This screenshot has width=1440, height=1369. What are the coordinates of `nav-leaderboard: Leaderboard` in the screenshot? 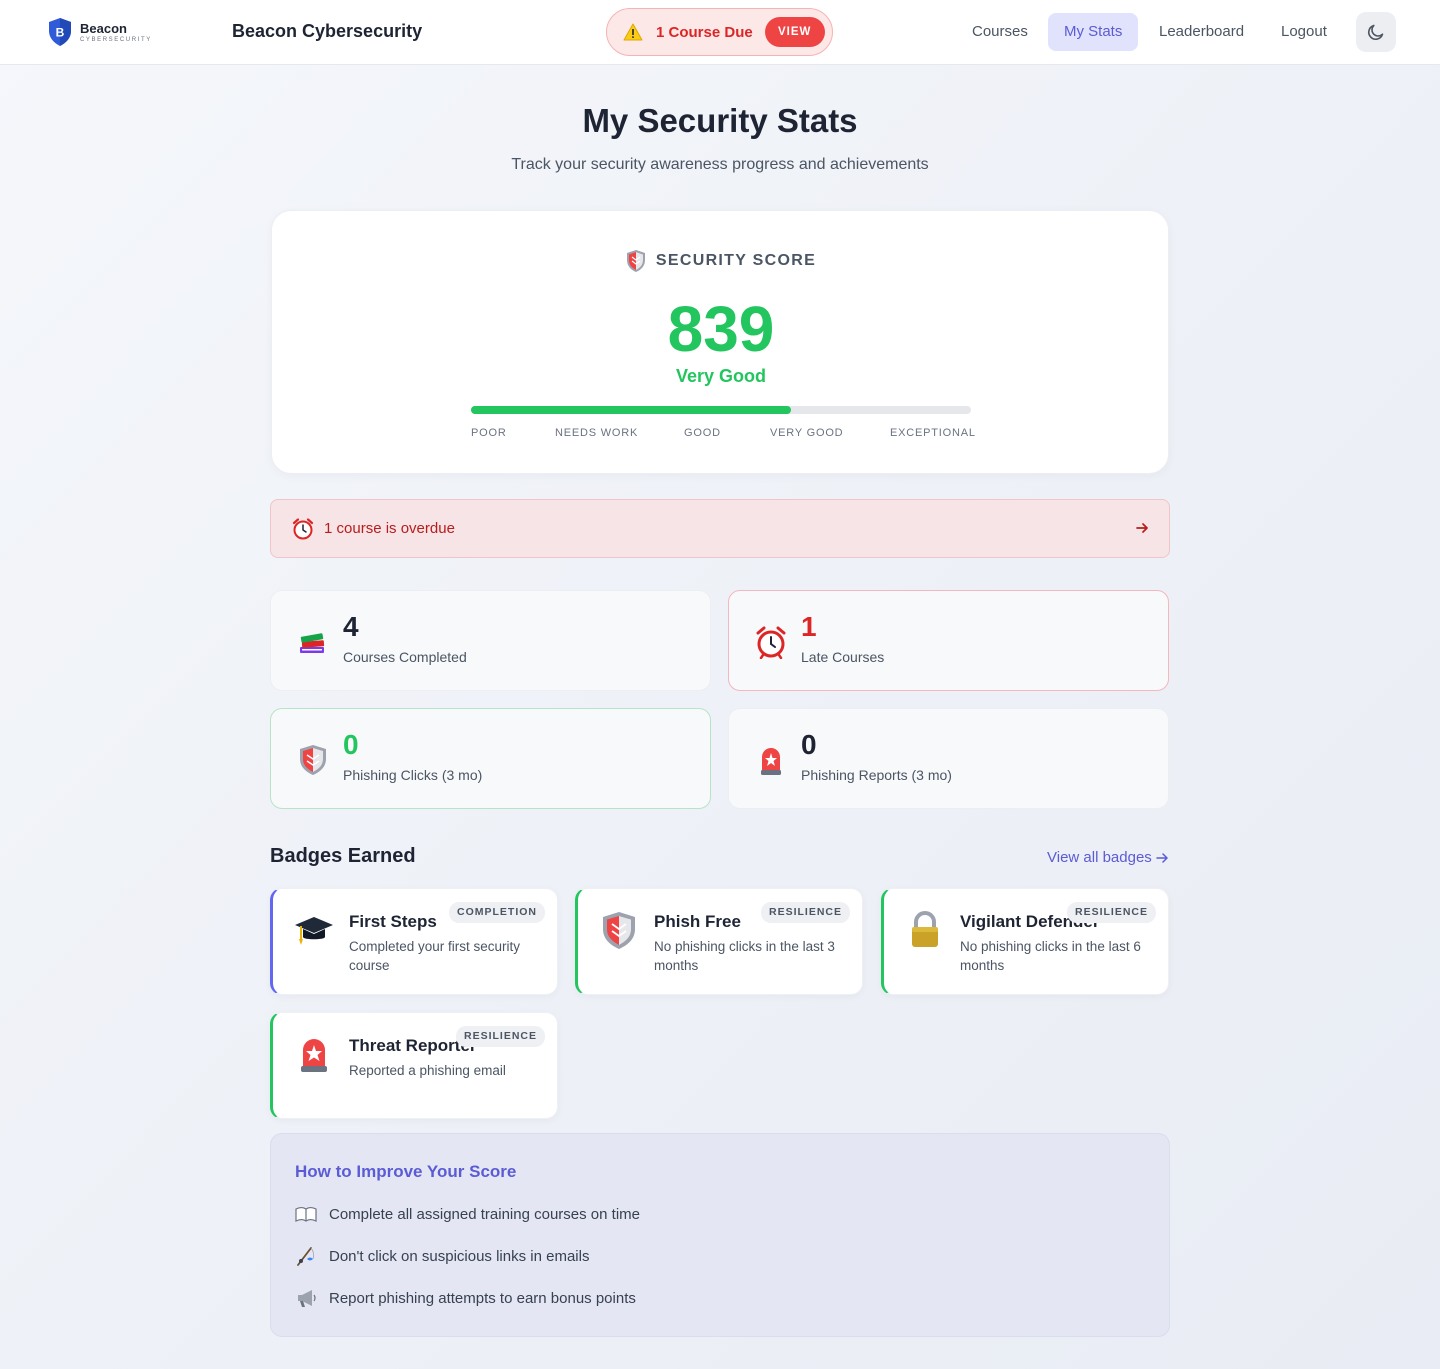 It's located at (1201, 32).